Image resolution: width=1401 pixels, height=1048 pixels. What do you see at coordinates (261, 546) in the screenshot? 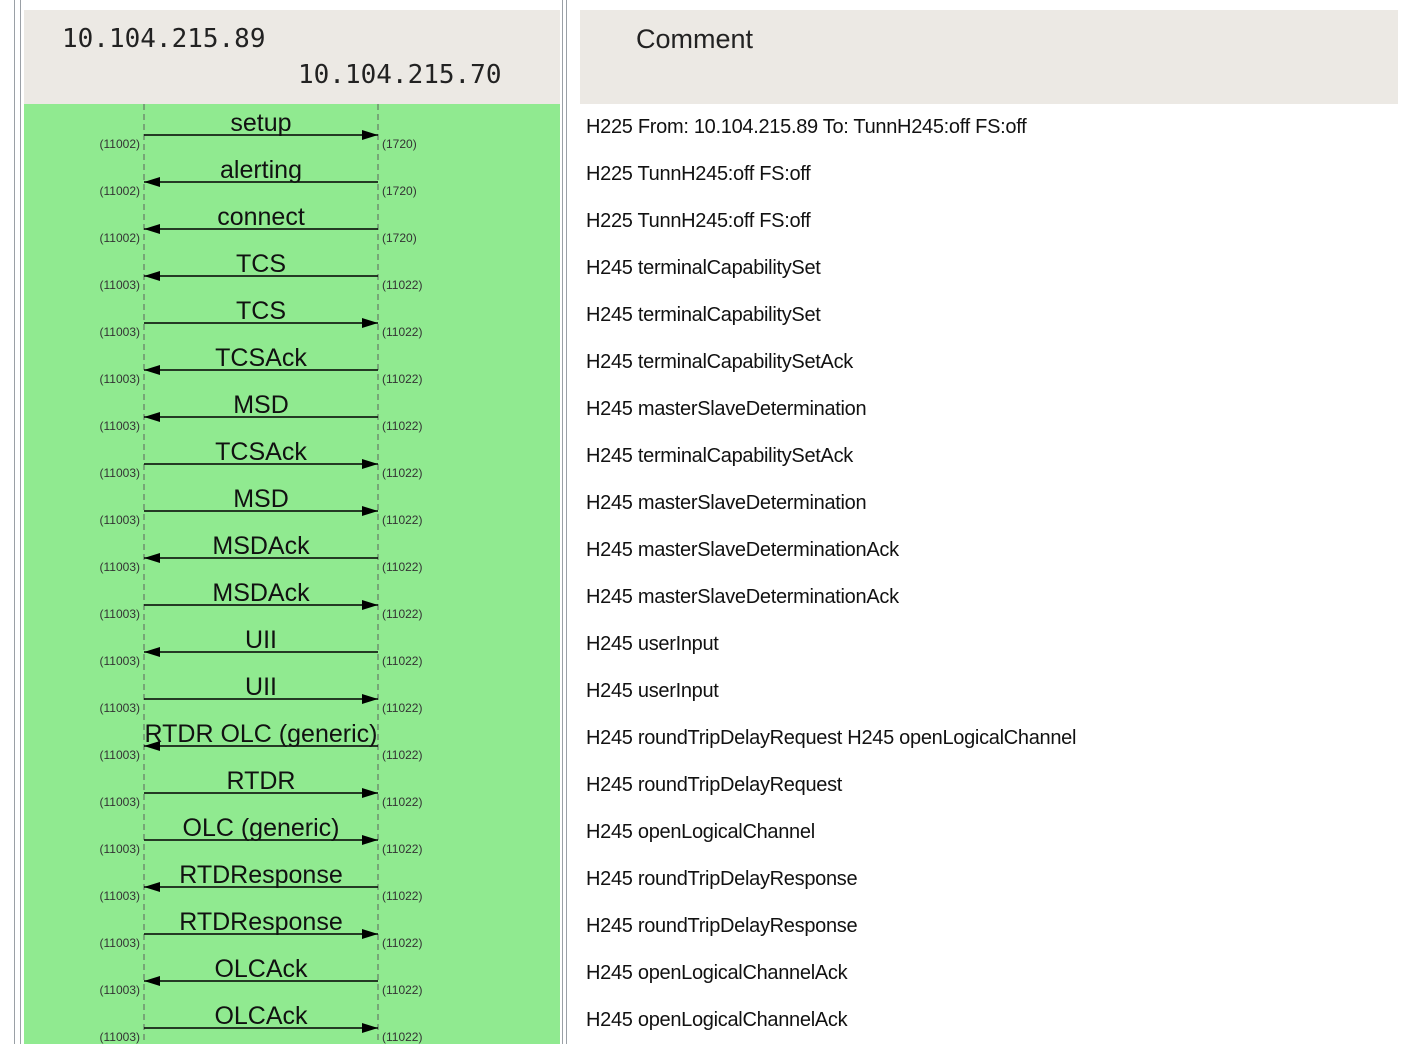
I see `flow-label: MSDAck` at bounding box center [261, 546].